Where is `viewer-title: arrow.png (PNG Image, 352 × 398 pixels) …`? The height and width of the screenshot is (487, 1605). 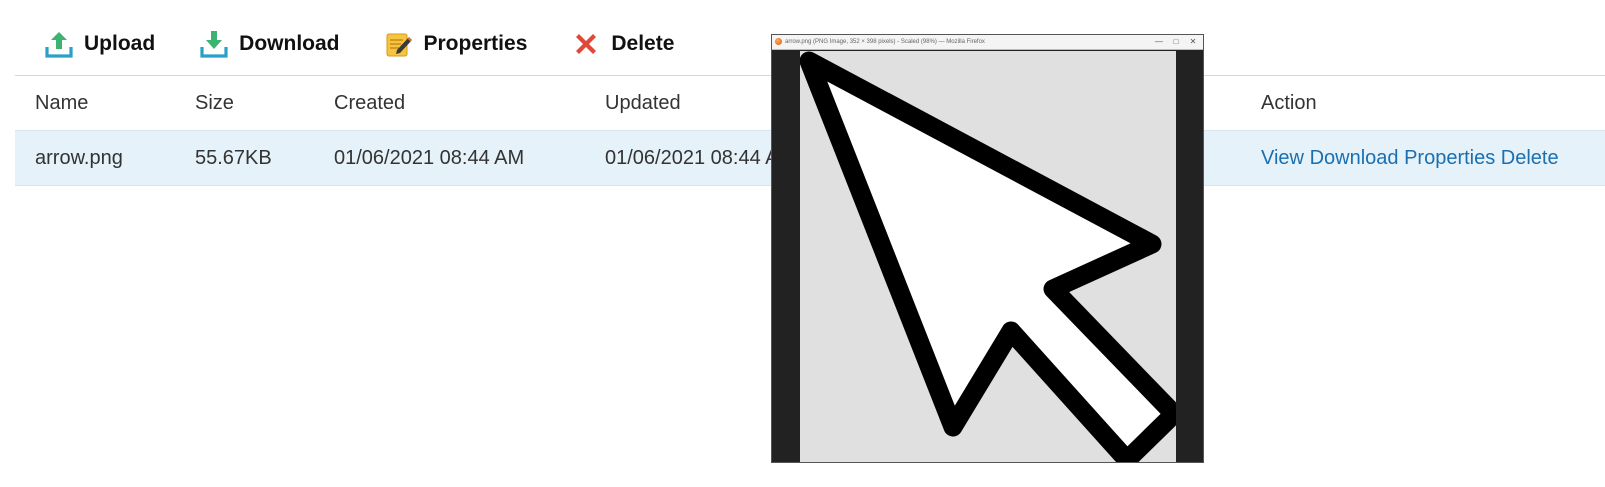
viewer-title: arrow.png (PNG Image, 352 × 398 pixels) … is located at coordinates (885, 42).